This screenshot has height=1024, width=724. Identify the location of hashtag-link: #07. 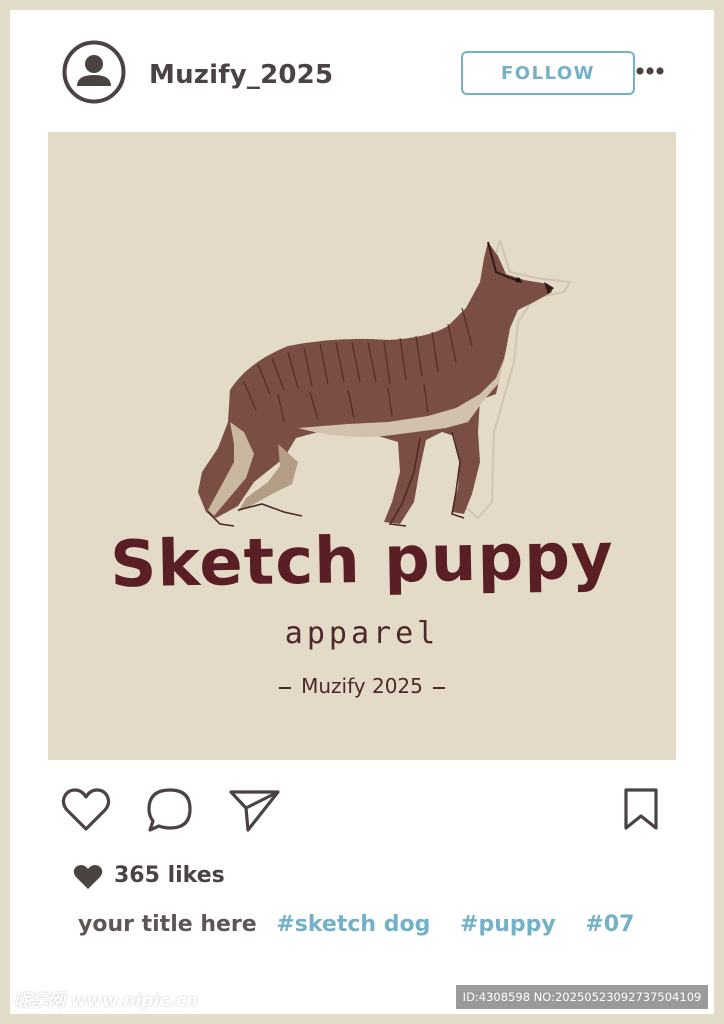
(609, 924).